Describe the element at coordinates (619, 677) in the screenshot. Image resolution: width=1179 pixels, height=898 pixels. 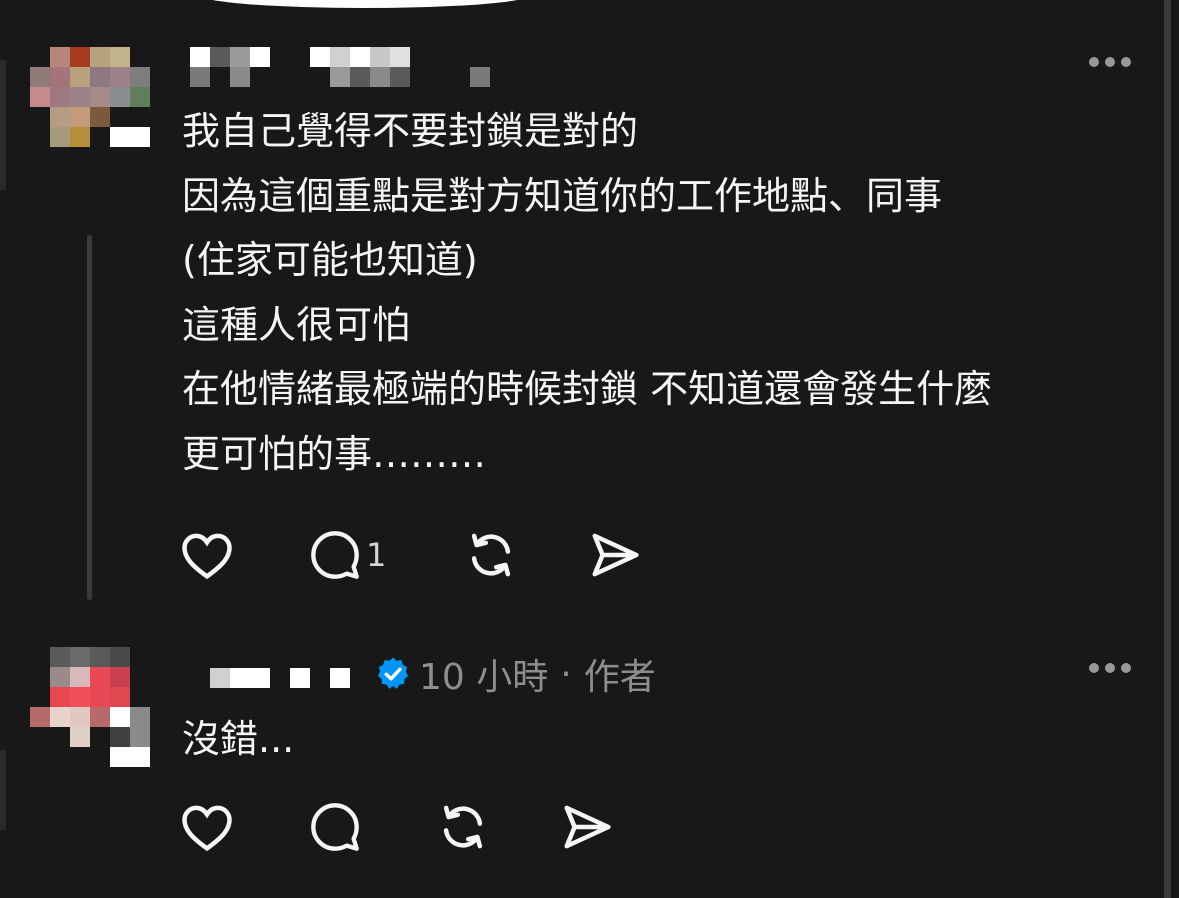
I see `author-badge: 作者` at that location.